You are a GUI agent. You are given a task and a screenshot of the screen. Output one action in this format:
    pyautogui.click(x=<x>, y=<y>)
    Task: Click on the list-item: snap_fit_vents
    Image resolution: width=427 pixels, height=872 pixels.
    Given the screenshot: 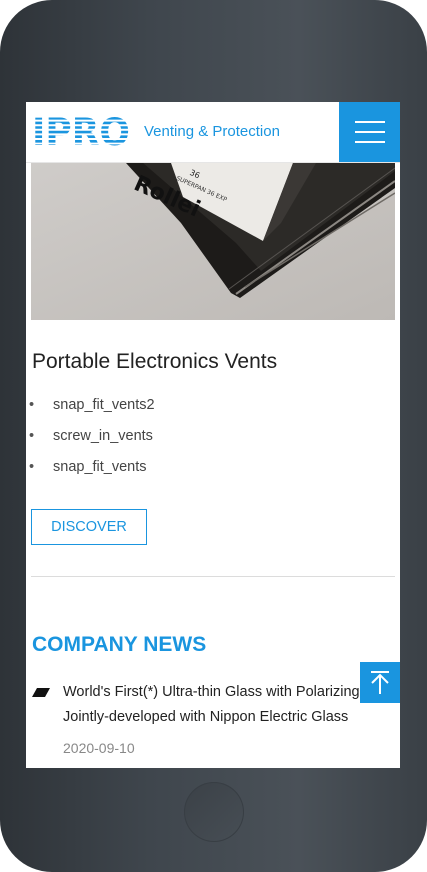 What is the action you would take?
    pyautogui.click(x=213, y=472)
    